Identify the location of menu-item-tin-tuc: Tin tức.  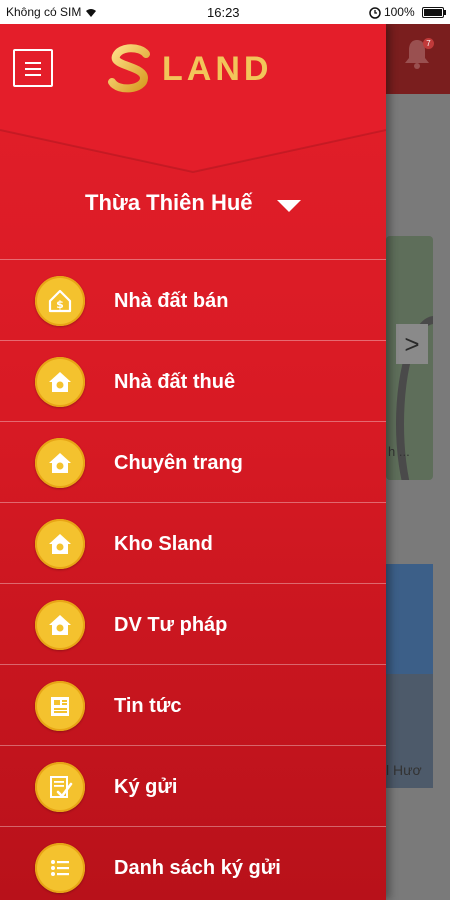
(193, 704).